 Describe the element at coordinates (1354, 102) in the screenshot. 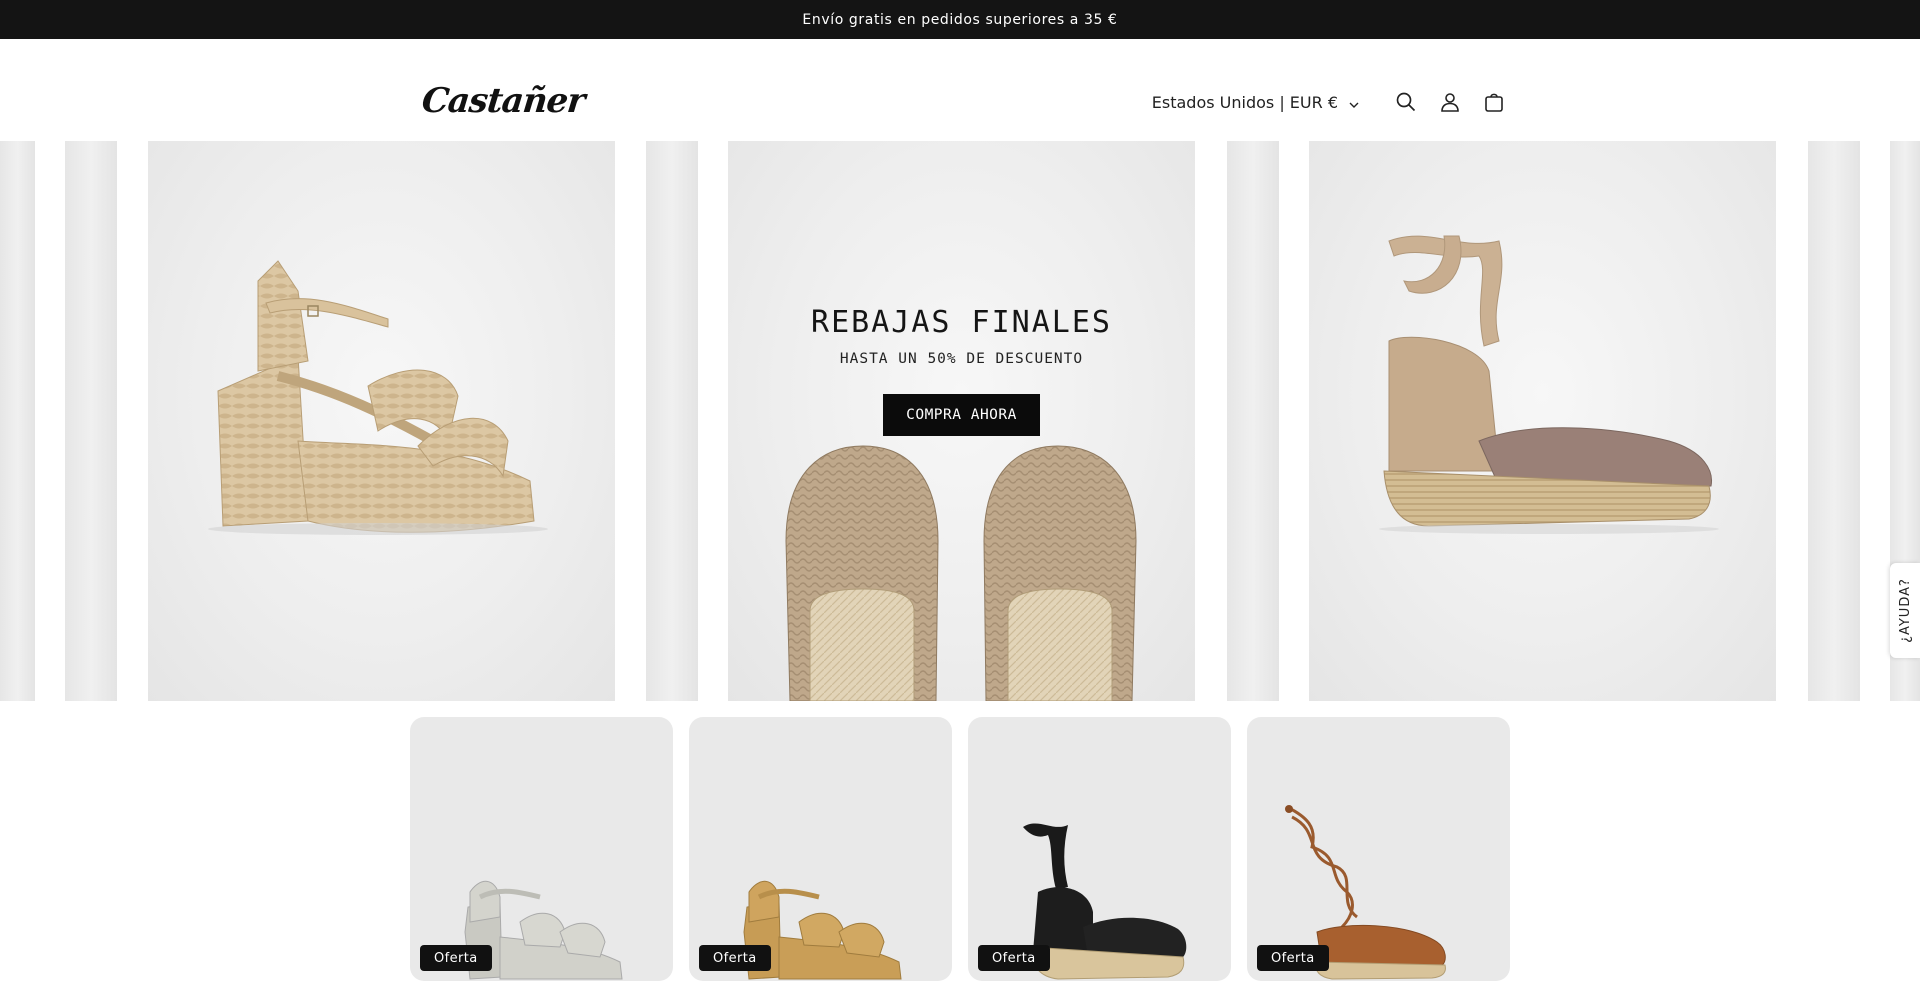

I see `chevron-down-icon` at that location.